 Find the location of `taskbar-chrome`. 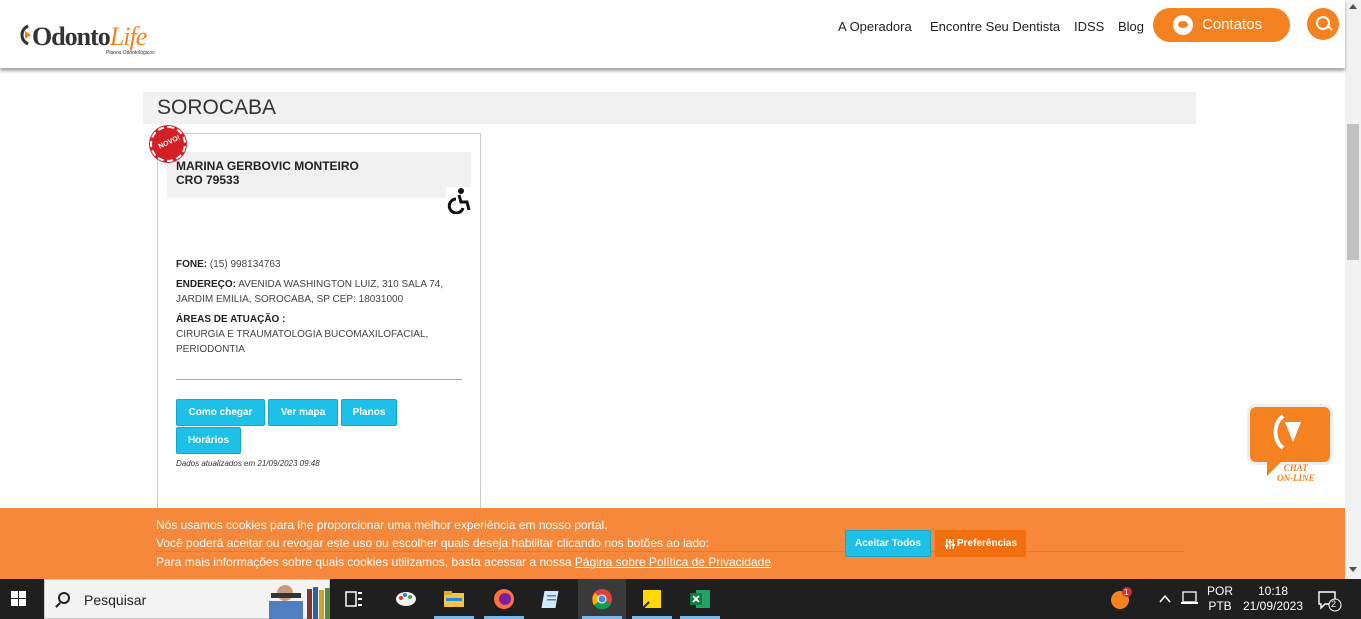

taskbar-chrome is located at coordinates (602, 599).